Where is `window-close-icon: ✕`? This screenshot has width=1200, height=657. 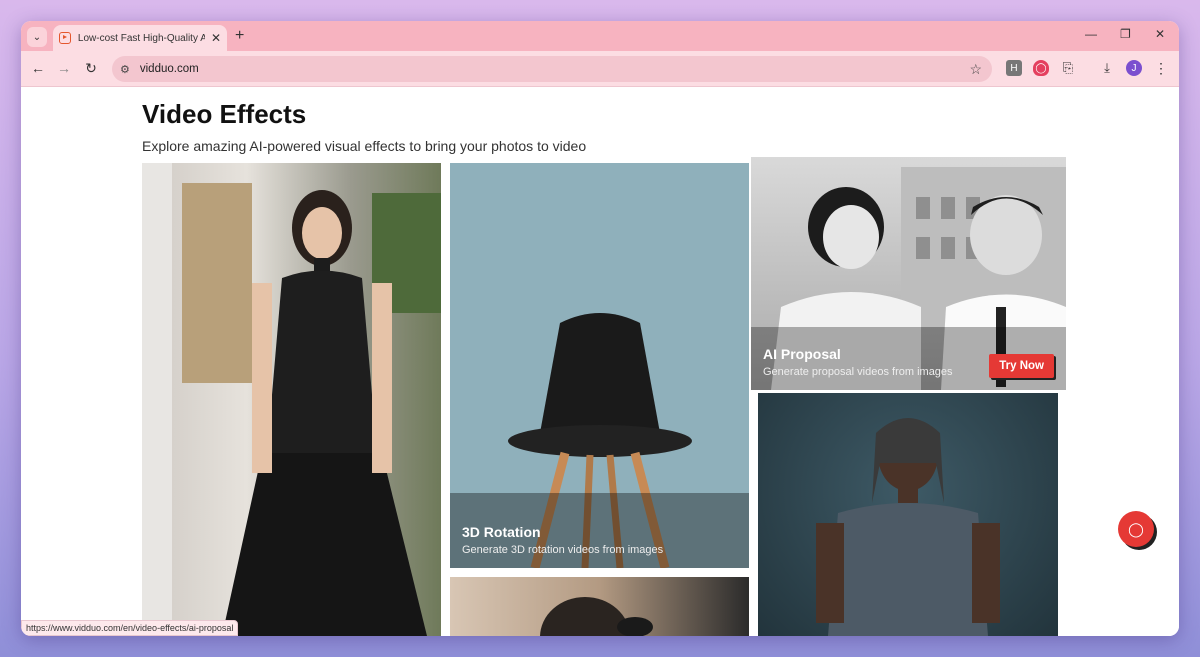
window-close-icon: ✕ is located at coordinates (1160, 34).